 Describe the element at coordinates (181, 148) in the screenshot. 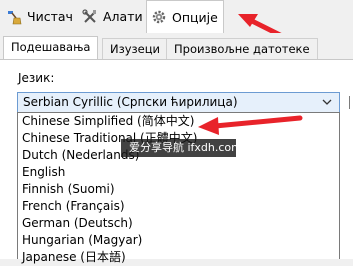

I see `watermark: 爱分享导航 ifxdh.com` at that location.